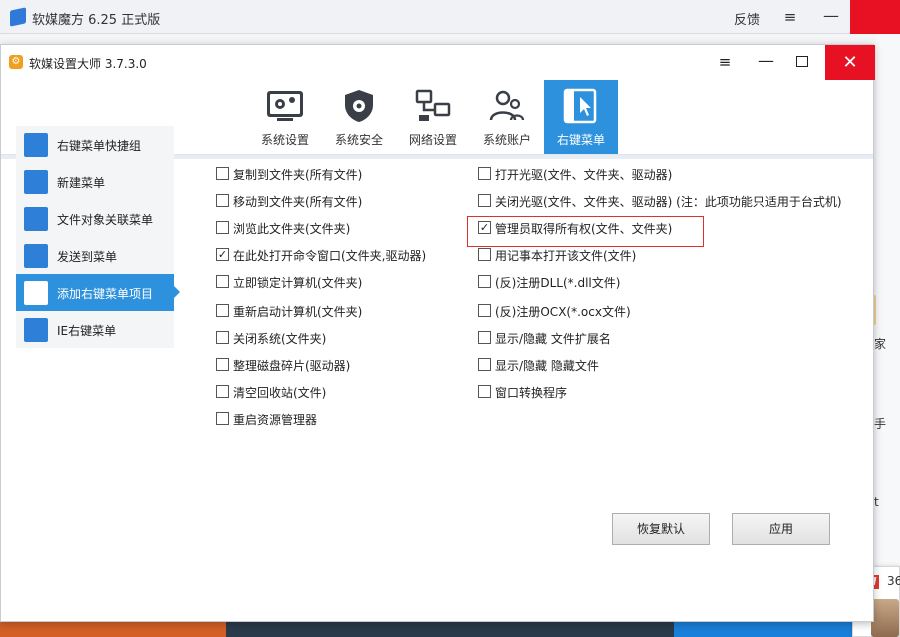 Image resolution: width=900 pixels, height=637 pixels. Describe the element at coordinates (668, 201) in the screenshot. I see `option-label: 关闭光驱(文件、文件夹、驱动器) (注：此项功能只适用于台式机)` at that location.